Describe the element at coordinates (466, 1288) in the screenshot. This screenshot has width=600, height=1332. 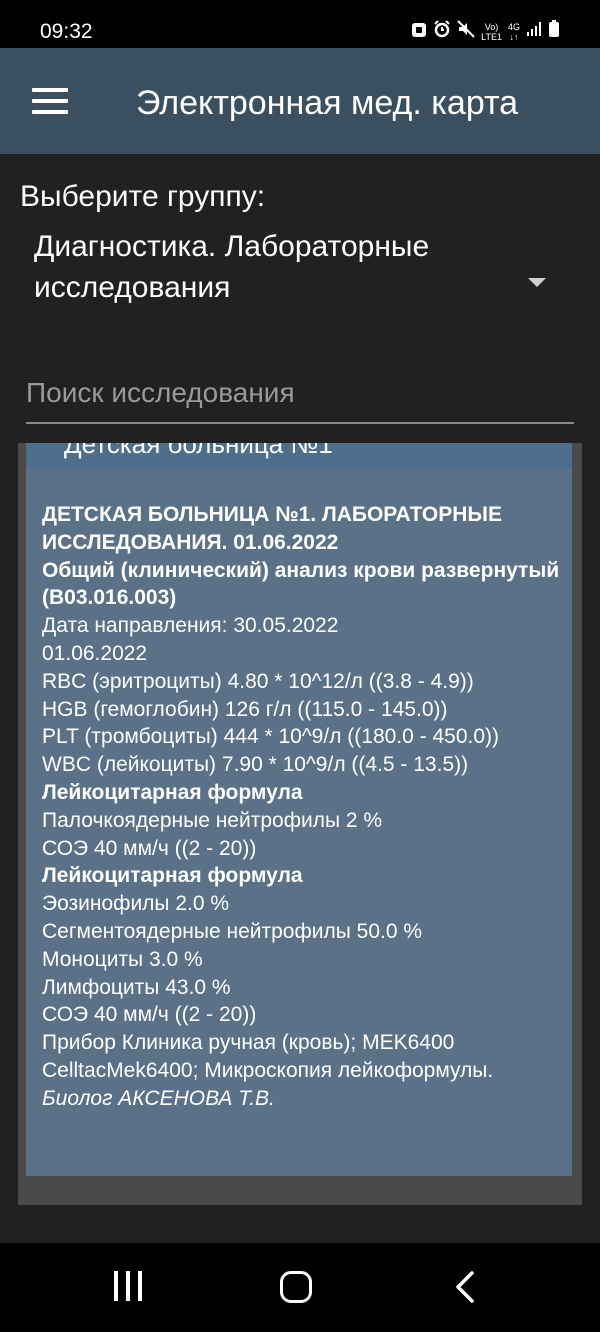
I see `back-icon` at that location.